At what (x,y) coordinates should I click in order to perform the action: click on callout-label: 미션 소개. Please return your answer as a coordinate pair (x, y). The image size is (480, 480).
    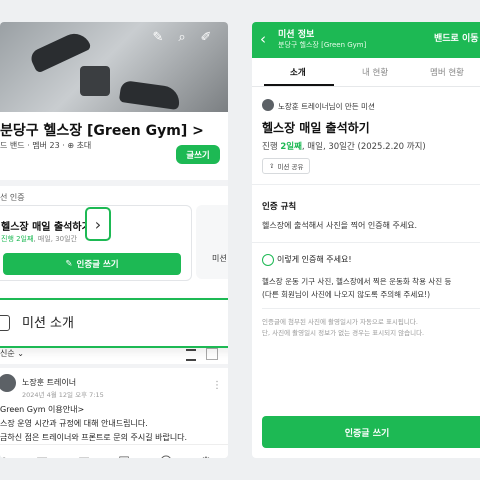
    Looking at the image, I should click on (48, 323).